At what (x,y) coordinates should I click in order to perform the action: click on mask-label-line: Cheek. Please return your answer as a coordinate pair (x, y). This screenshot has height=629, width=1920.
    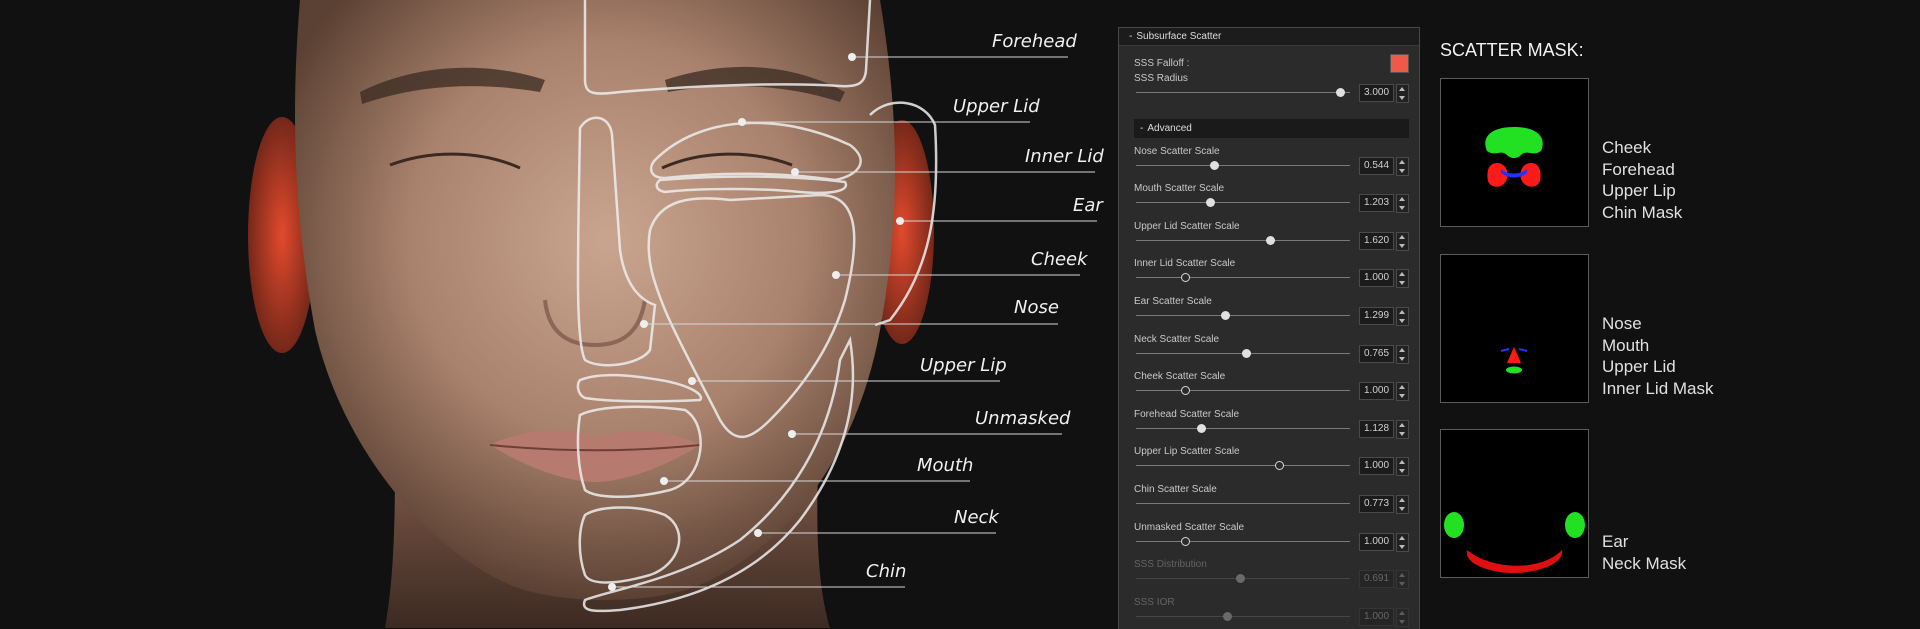
    Looking at the image, I should click on (1627, 147).